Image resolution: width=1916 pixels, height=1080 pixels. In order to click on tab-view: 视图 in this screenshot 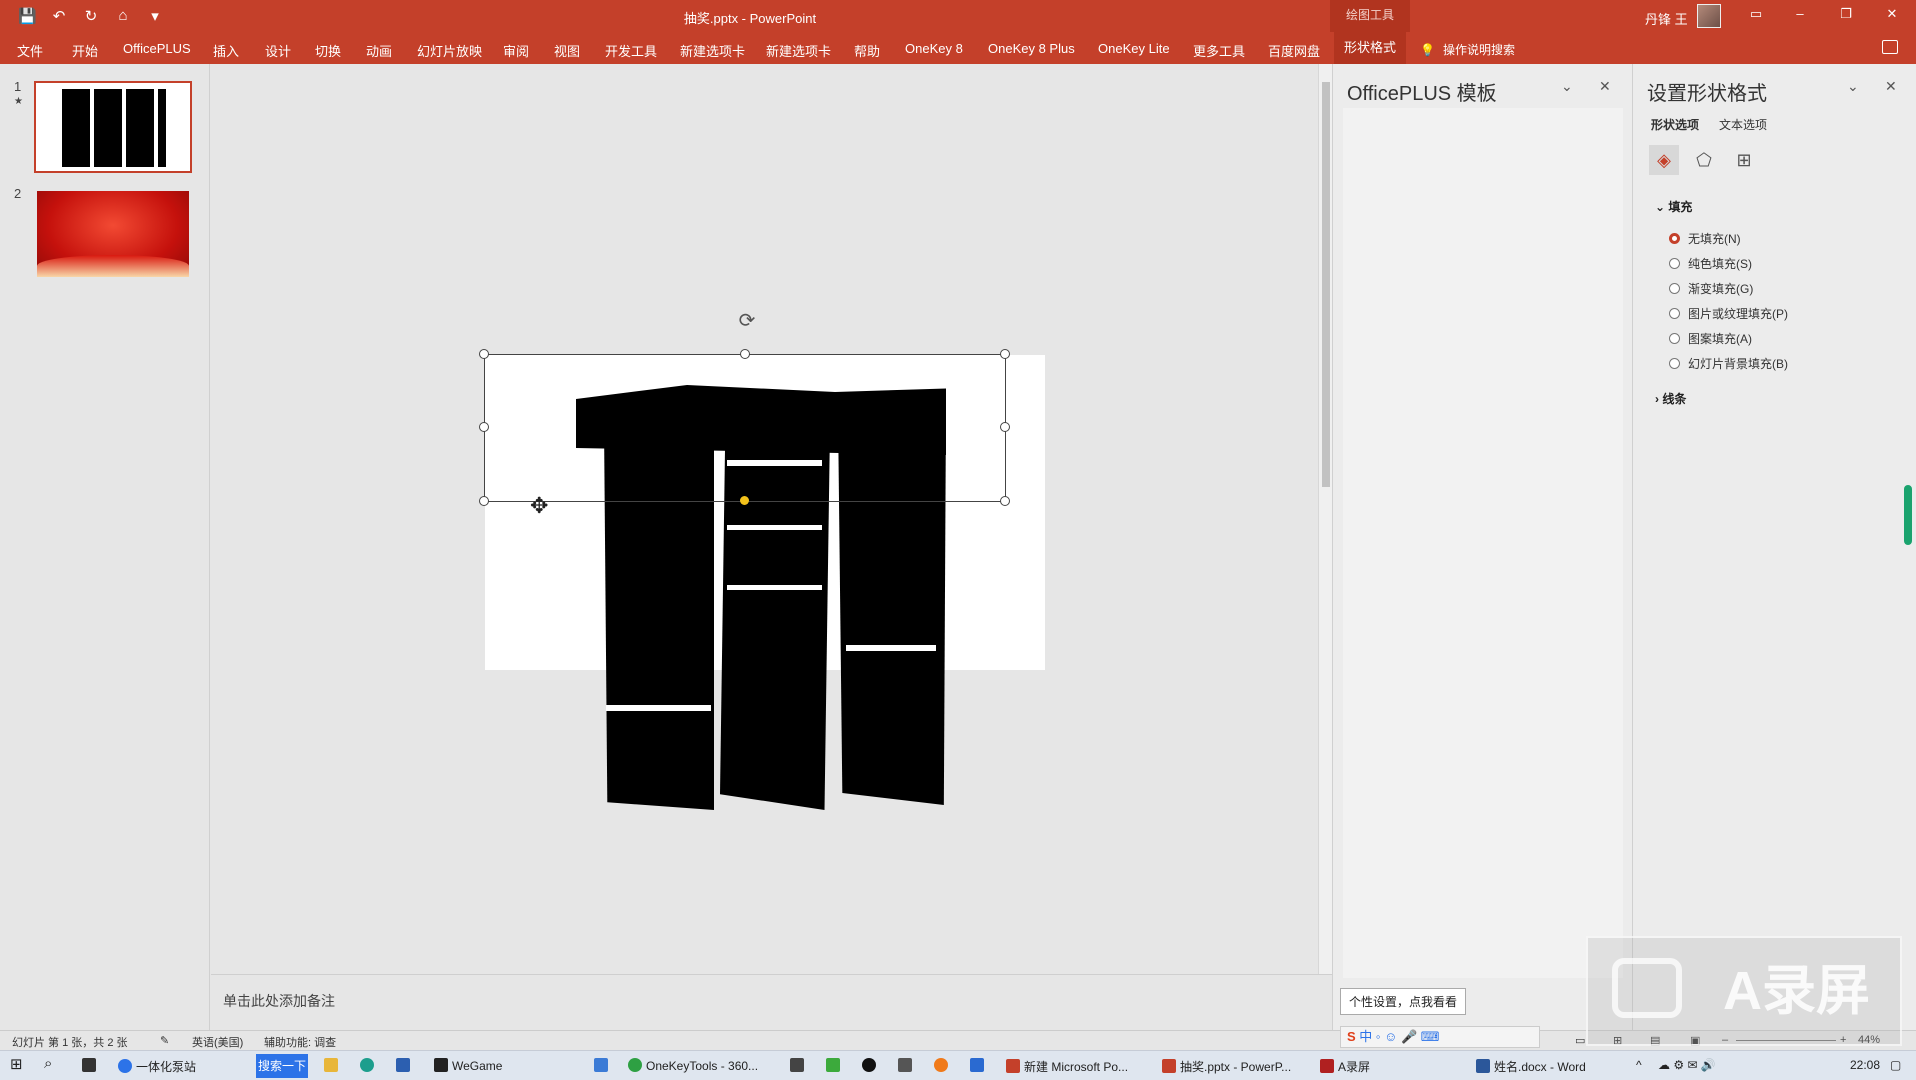, I will do `click(567, 50)`.